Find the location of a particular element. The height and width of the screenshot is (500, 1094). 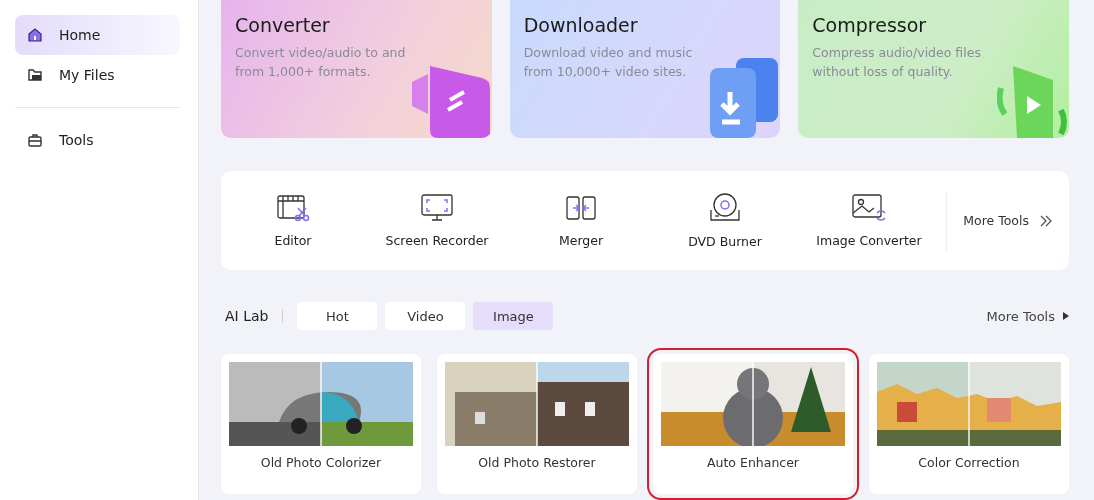

feature-card: Compressor Compress audio/video files without loss of quality. is located at coordinates (933, 69).